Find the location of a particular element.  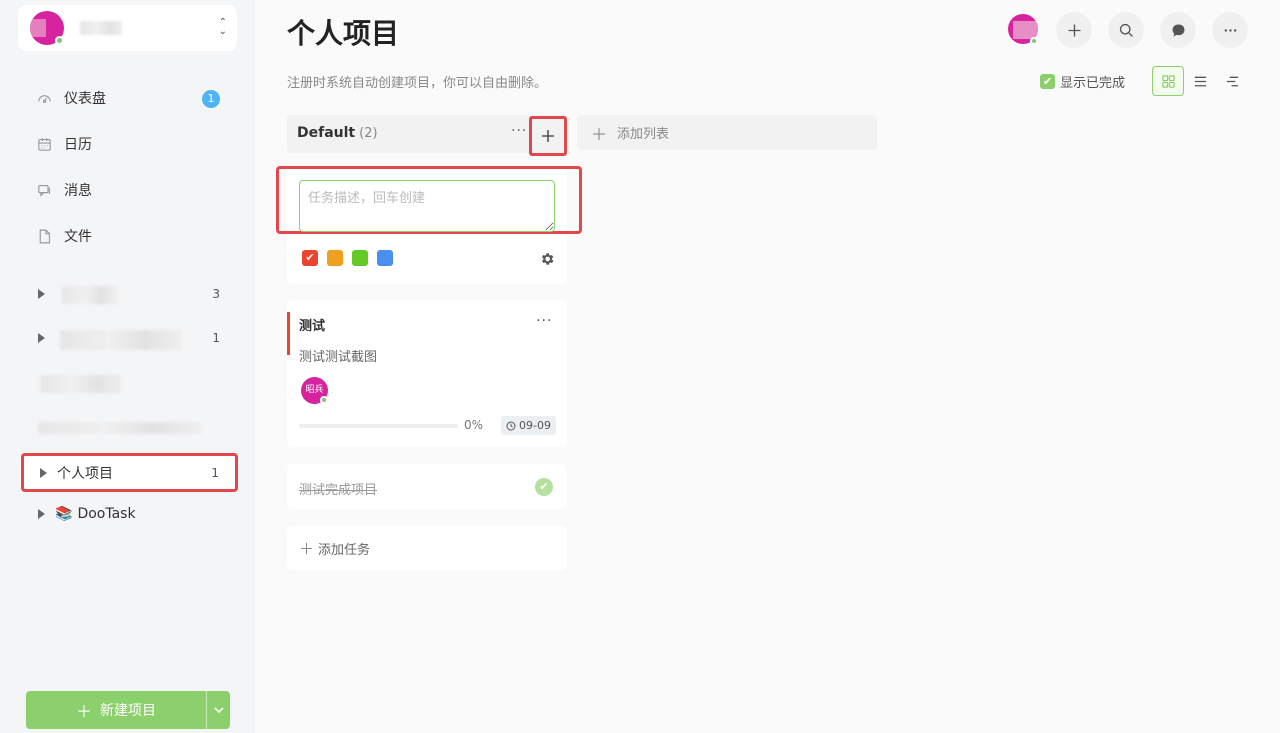

more-menu-button is located at coordinates (1230, 30).